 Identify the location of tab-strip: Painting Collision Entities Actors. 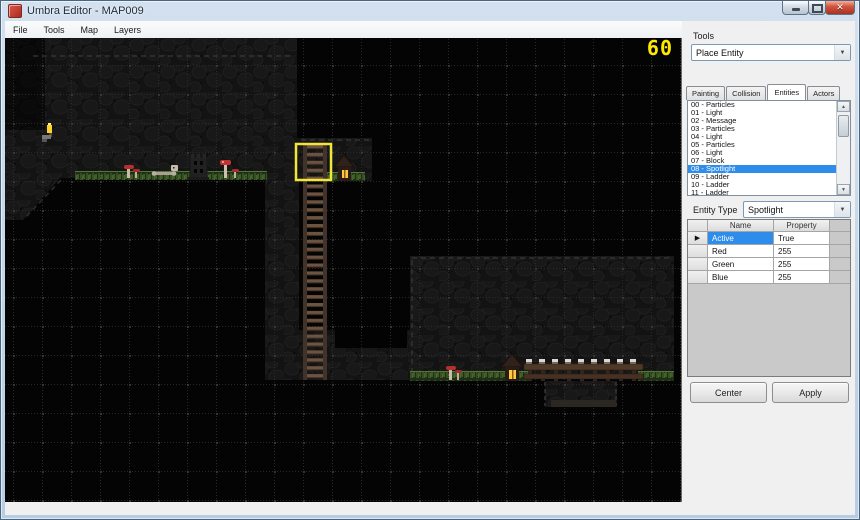
(769, 92).